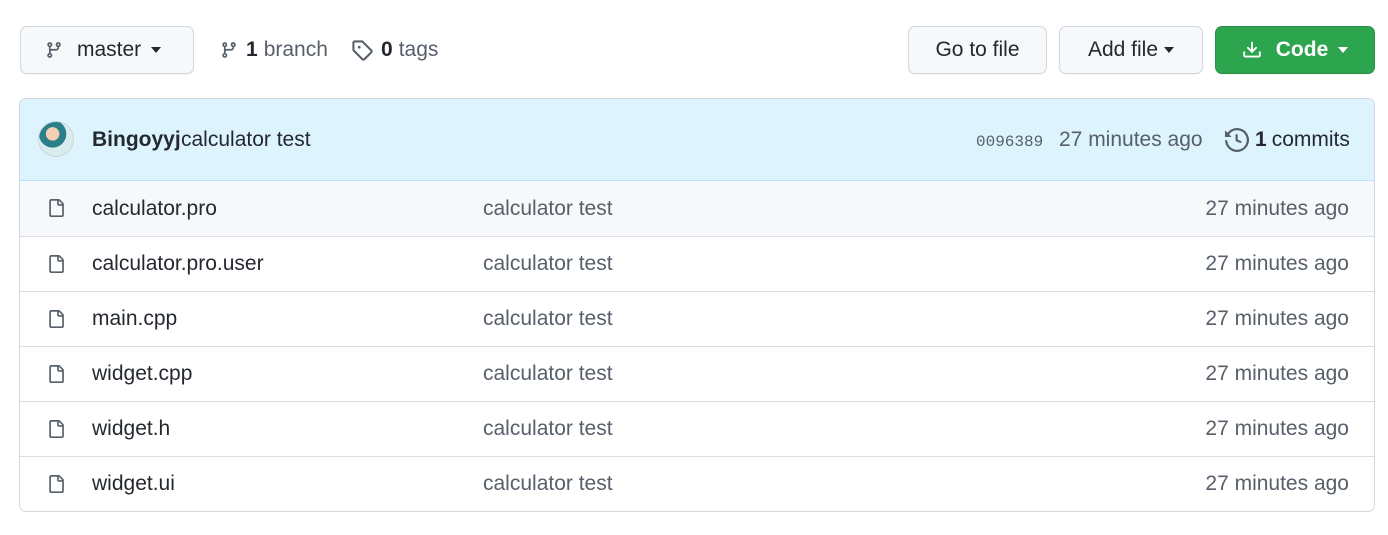  I want to click on commit-author: Bingoyyj, so click(136, 140).